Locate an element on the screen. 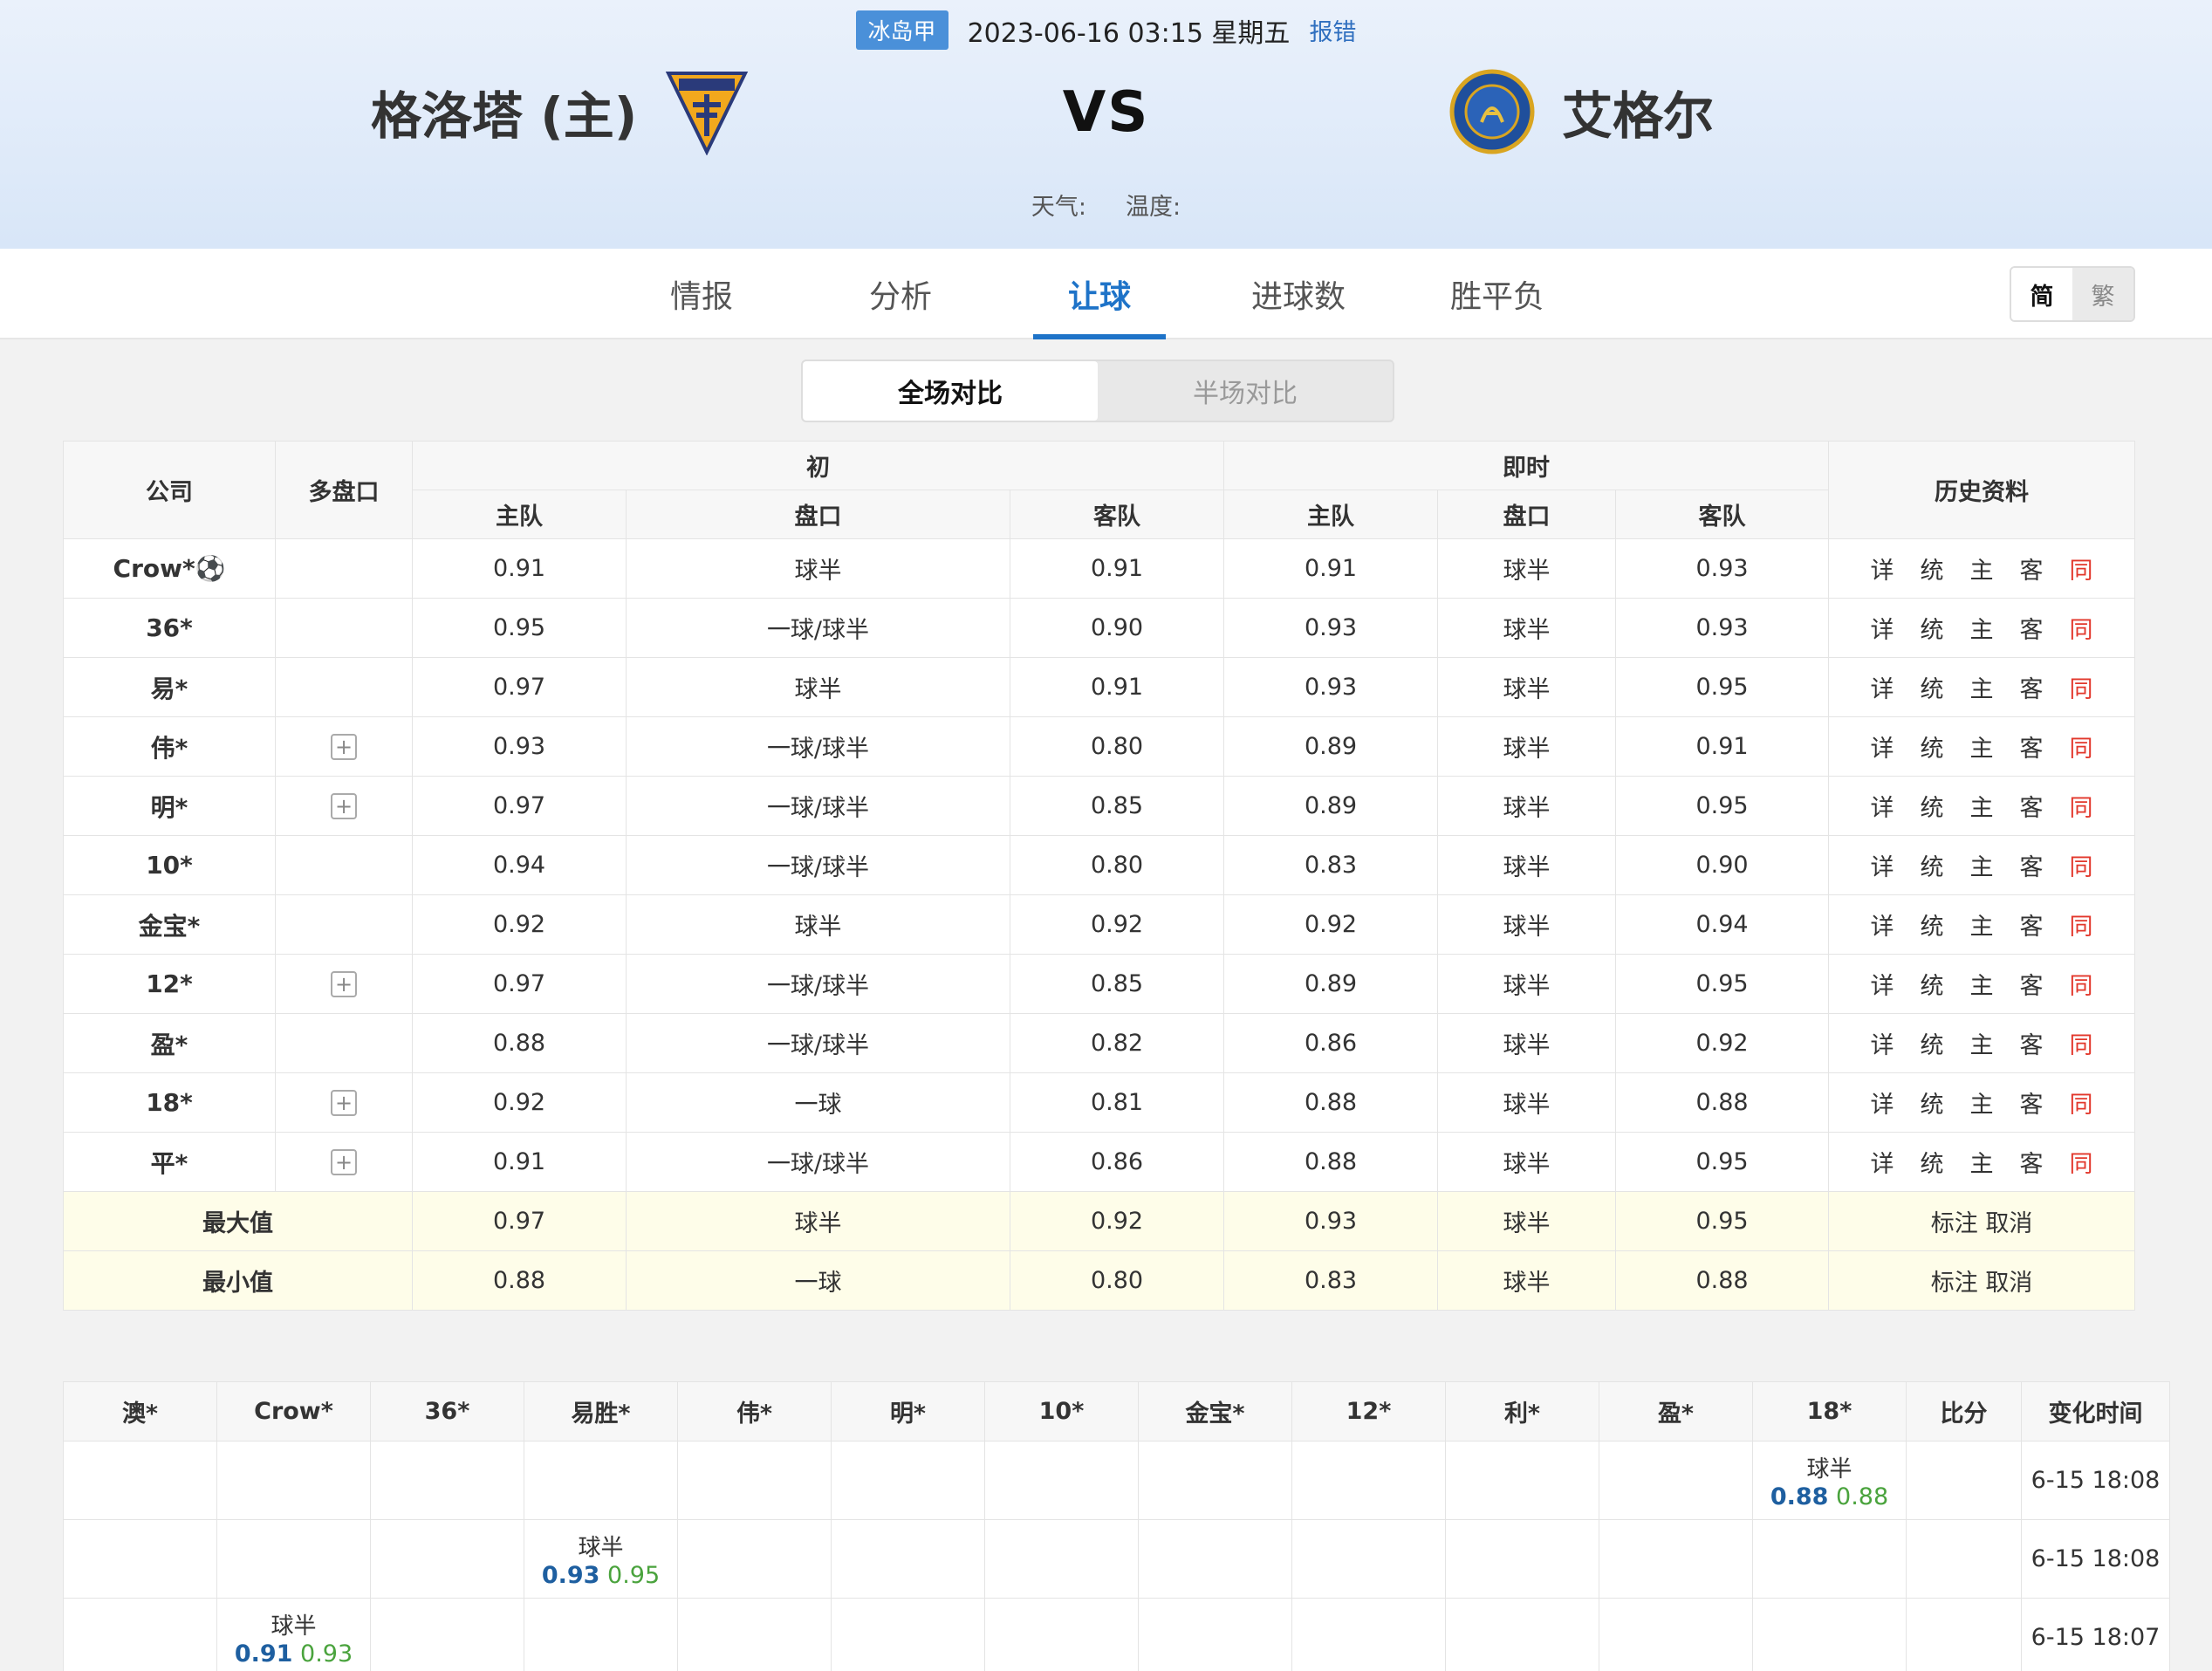 This screenshot has width=2212, height=1671. change-header-cell: 易胜* is located at coordinates (601, 1411).